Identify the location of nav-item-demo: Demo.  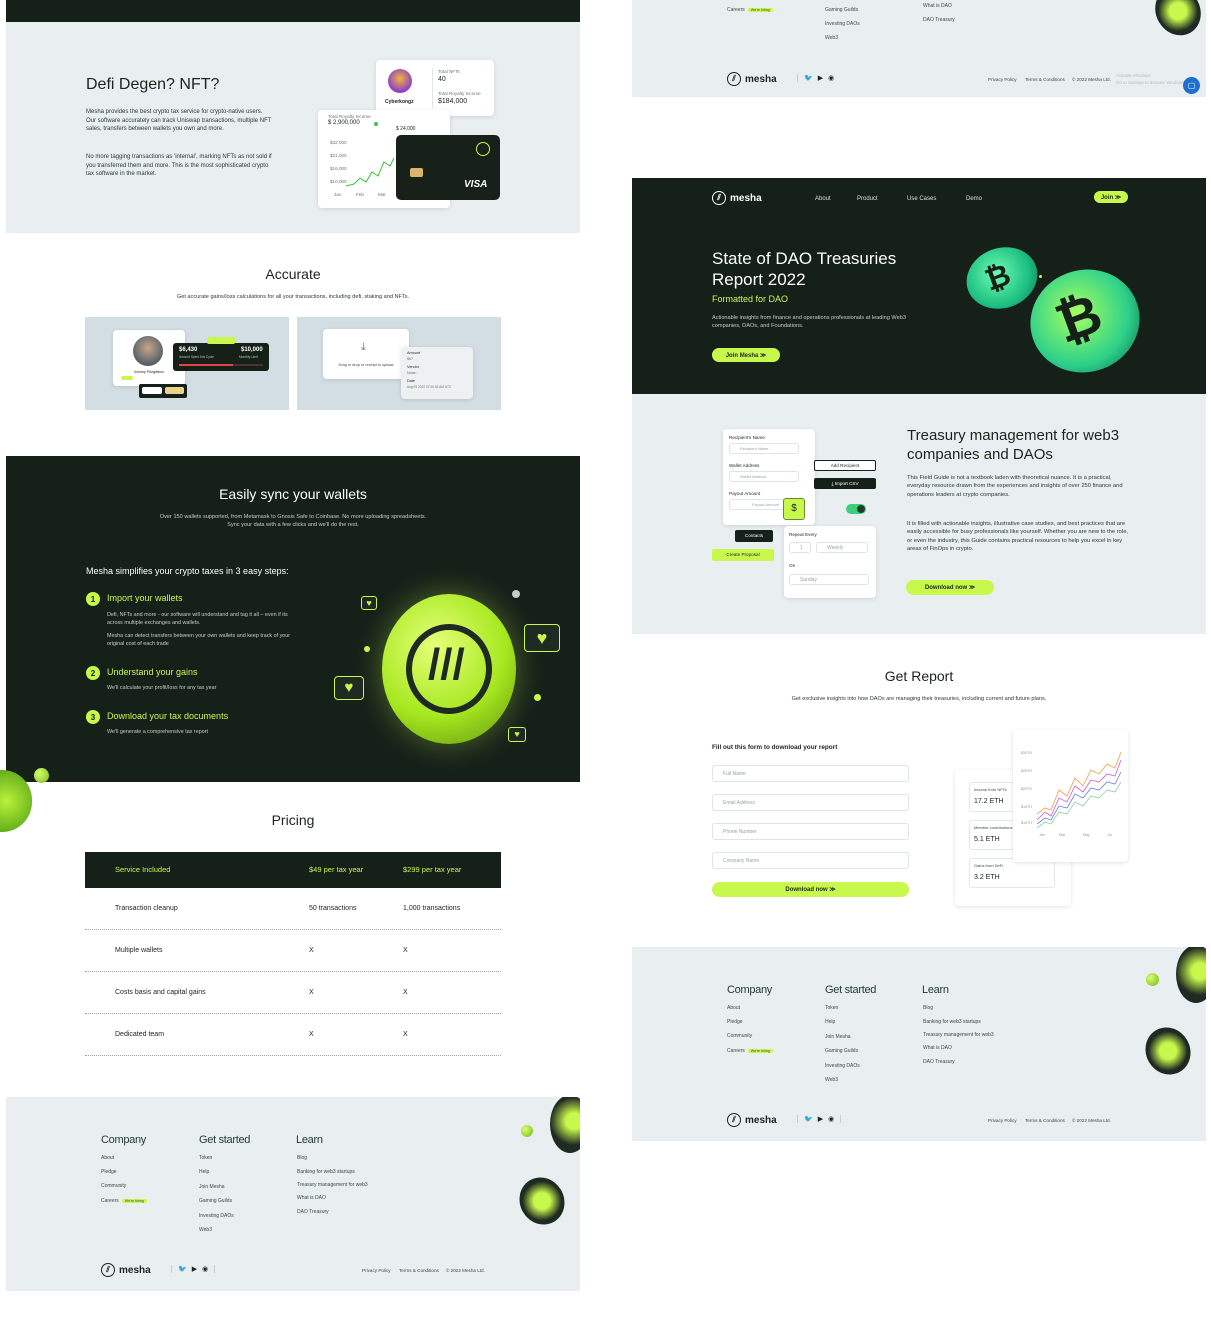
(974, 199).